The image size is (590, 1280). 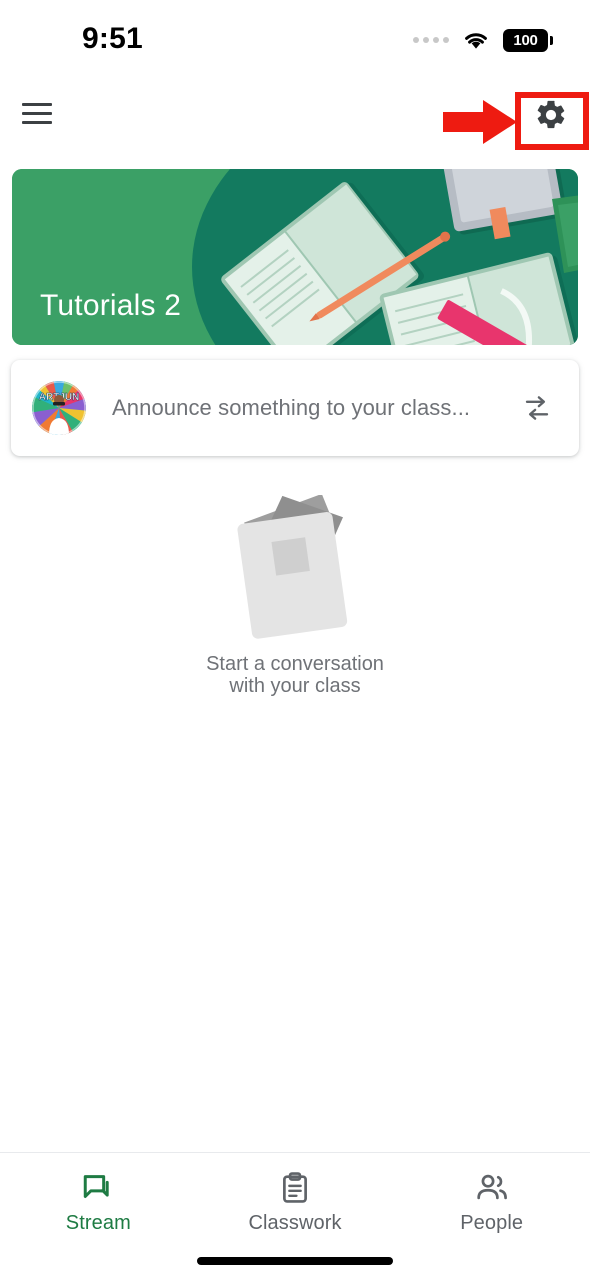 What do you see at coordinates (112, 38) in the screenshot?
I see `status-time: 9:51` at bounding box center [112, 38].